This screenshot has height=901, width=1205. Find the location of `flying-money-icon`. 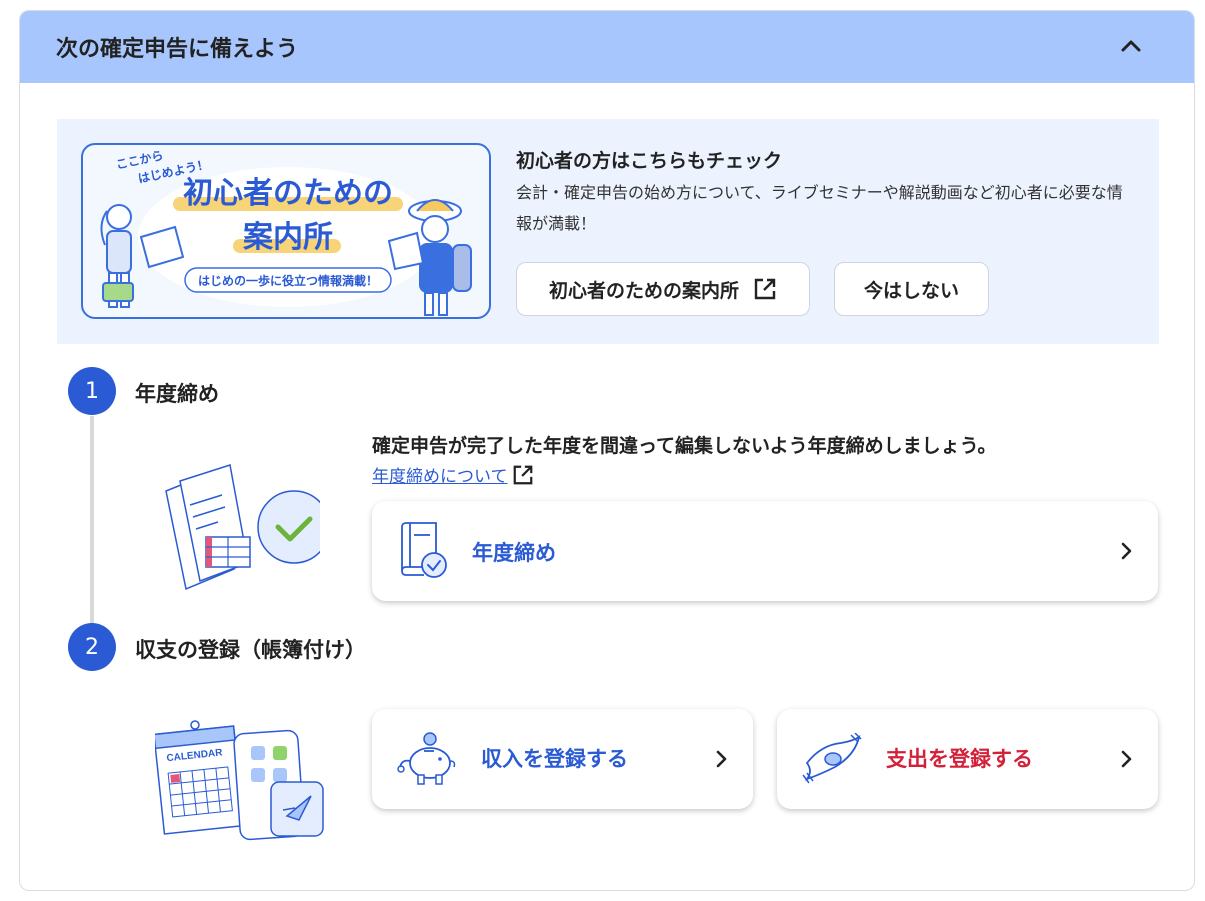

flying-money-icon is located at coordinates (832, 758).